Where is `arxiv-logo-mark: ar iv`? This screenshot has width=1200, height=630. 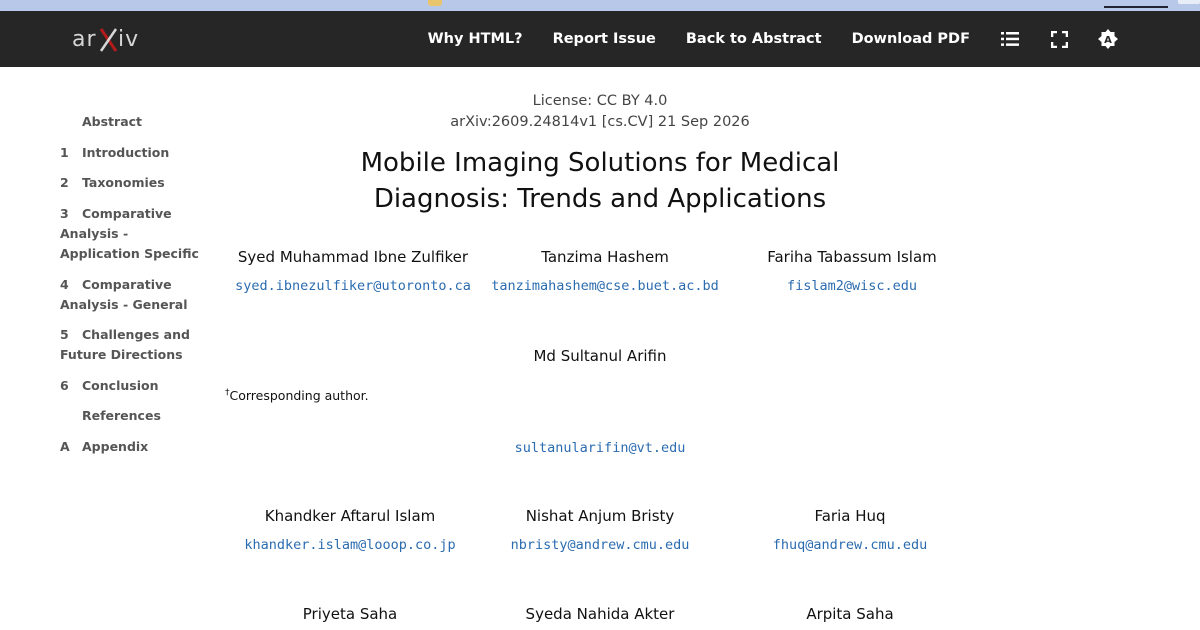
arxiv-logo-mark: ar iv is located at coordinates (105, 39).